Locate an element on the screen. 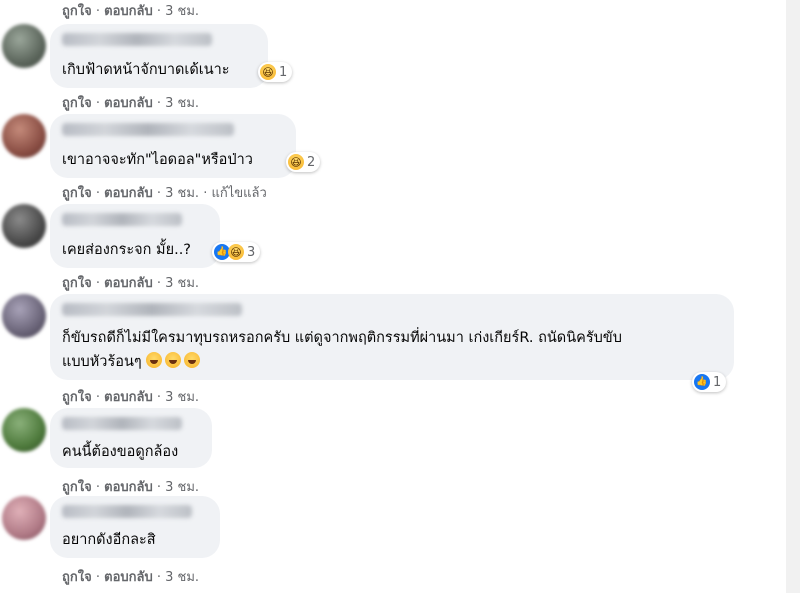 The width and height of the screenshot is (800, 593). comment-bubble: อยากดังอีกละสิ is located at coordinates (135, 527).